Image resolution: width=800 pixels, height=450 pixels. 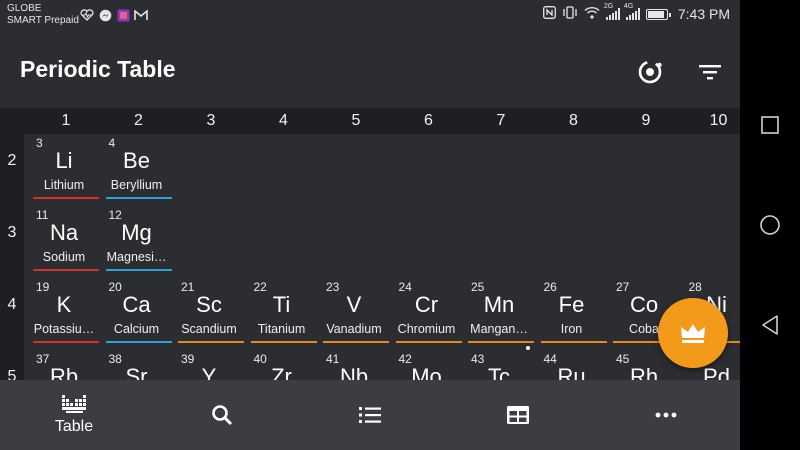 What do you see at coordinates (12, 304) in the screenshot?
I see `row-number: 4` at bounding box center [12, 304].